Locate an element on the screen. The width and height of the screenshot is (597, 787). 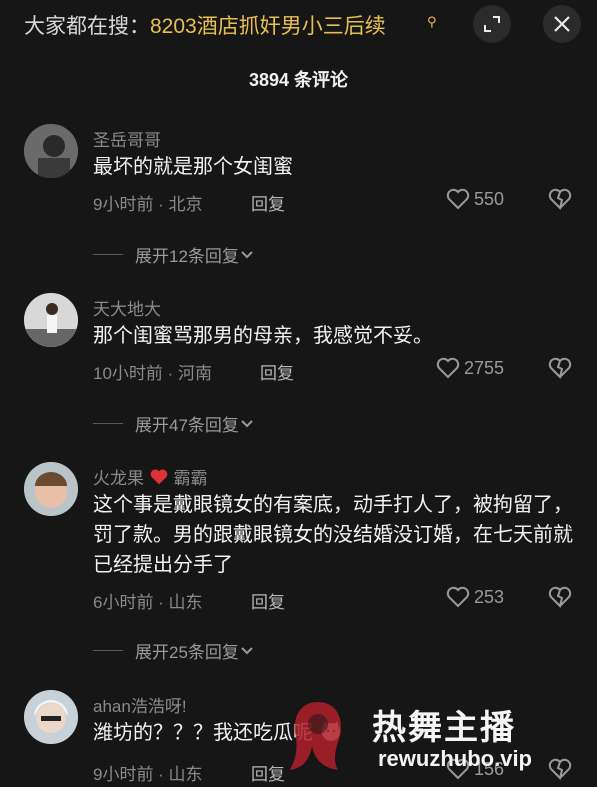
expand-replies: 展开25条回复 is located at coordinates (174, 650).